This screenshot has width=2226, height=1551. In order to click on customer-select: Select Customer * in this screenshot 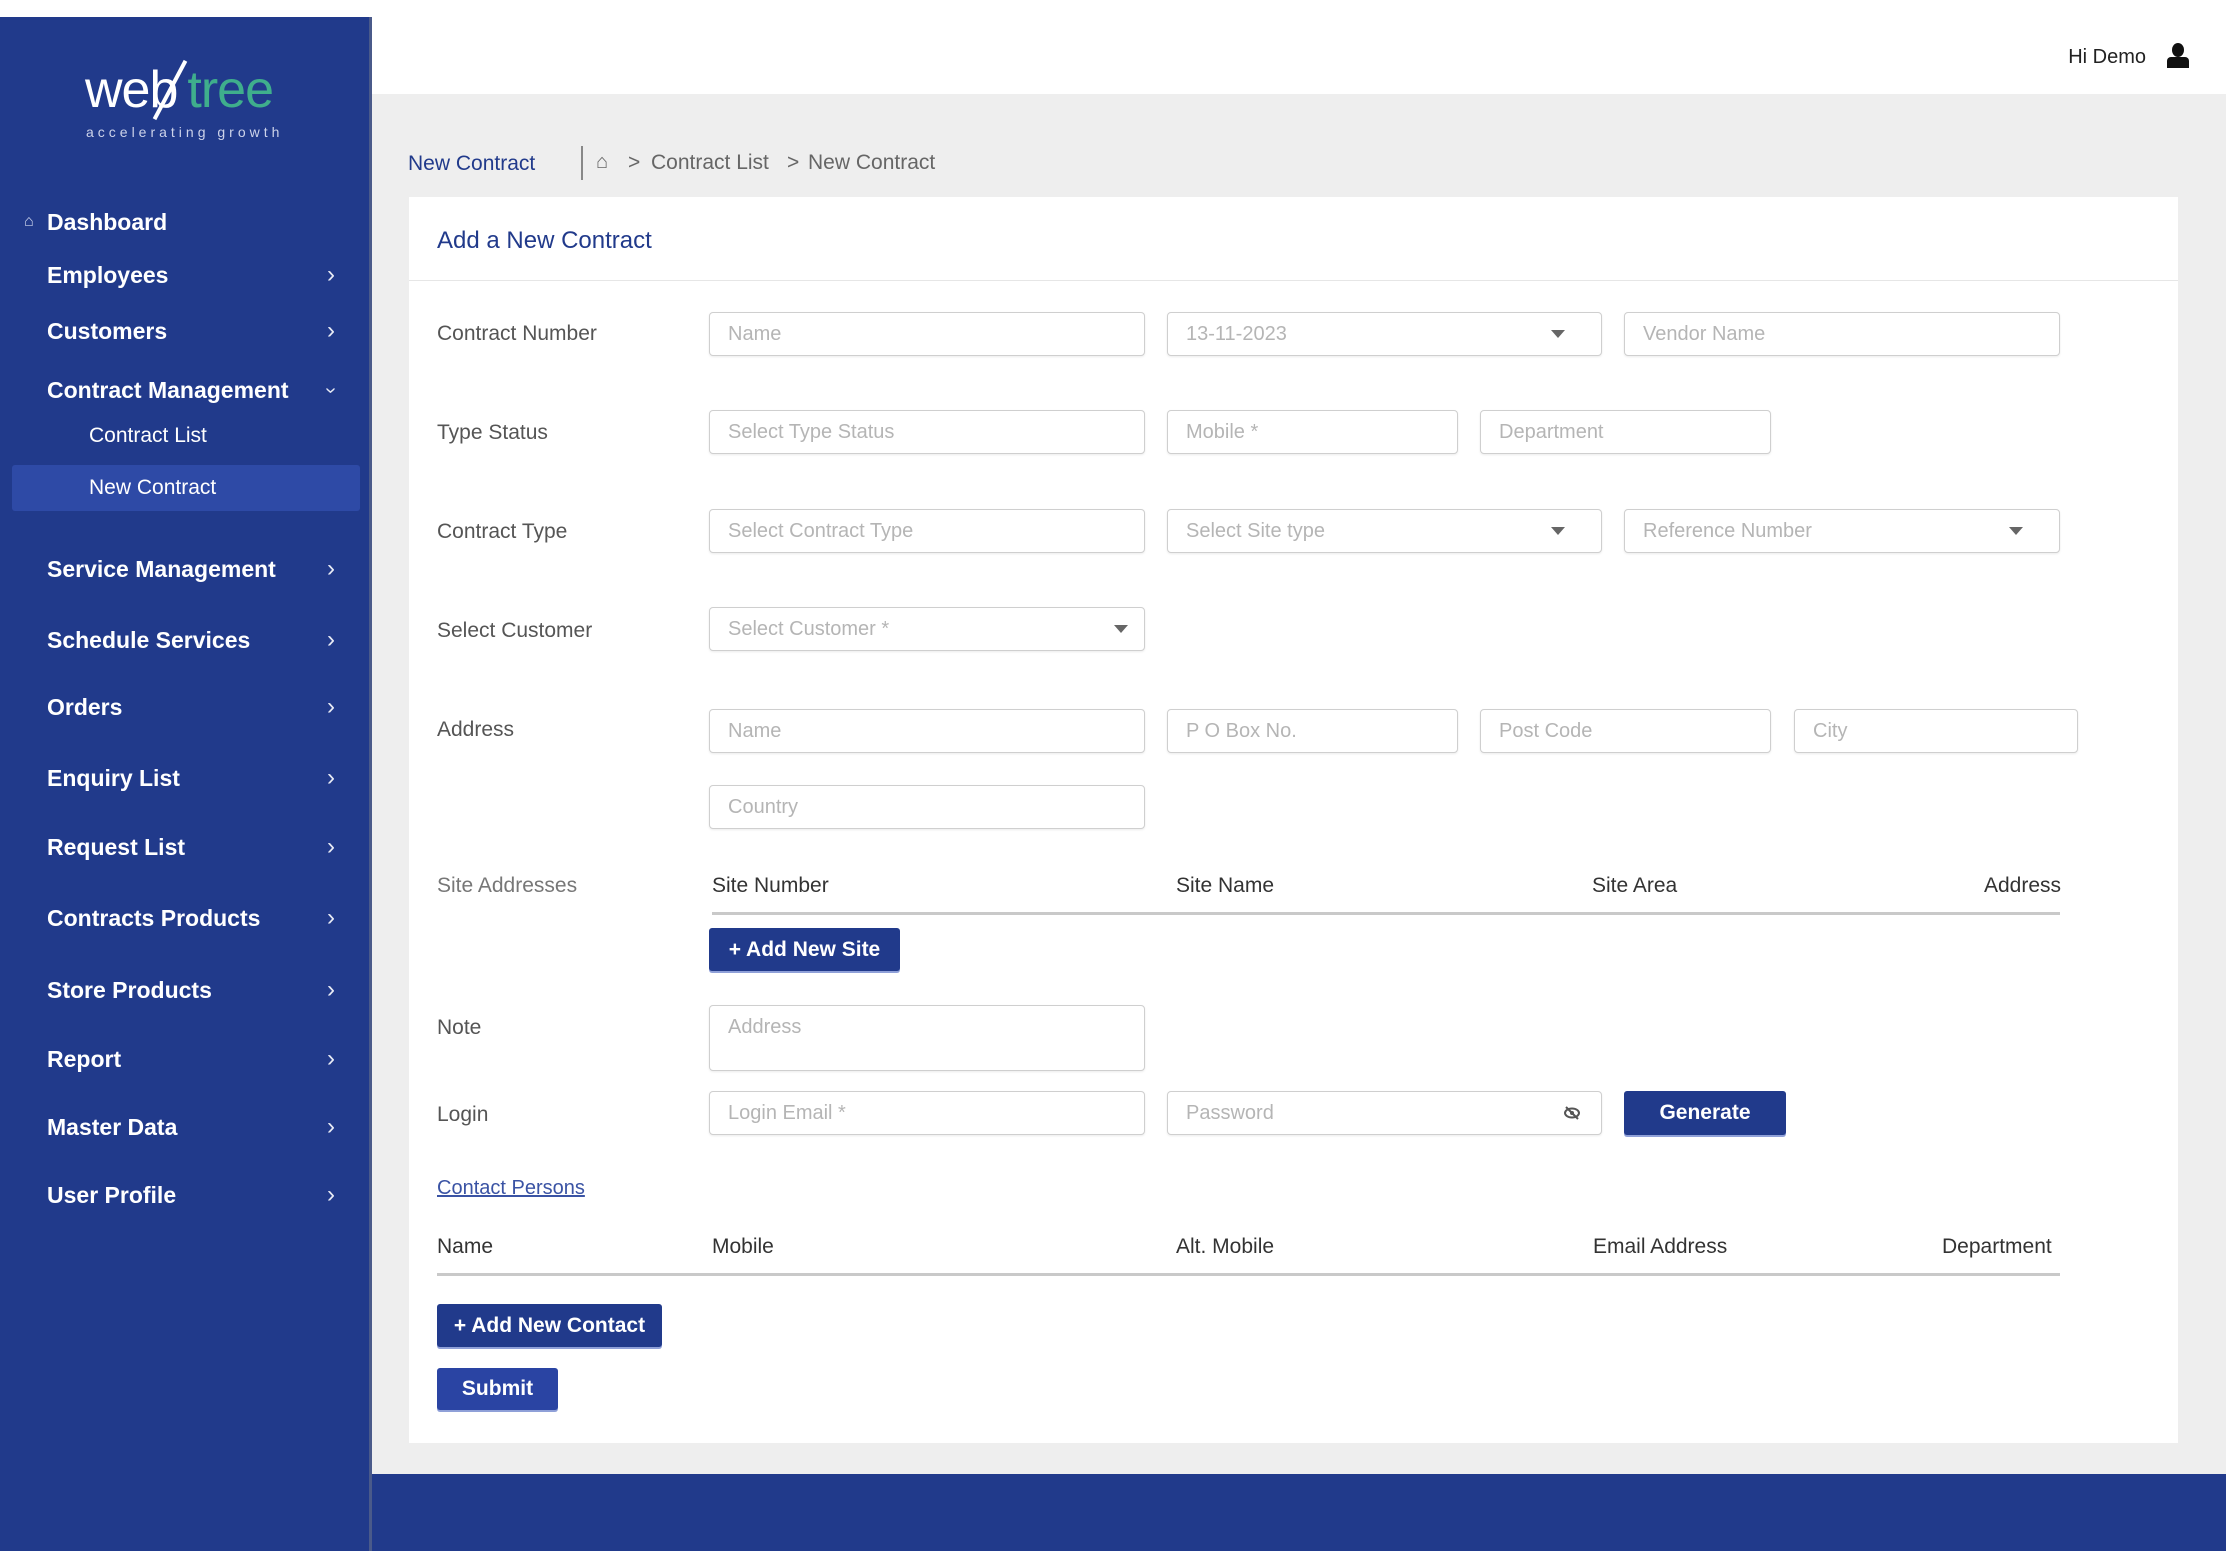, I will do `click(927, 629)`.